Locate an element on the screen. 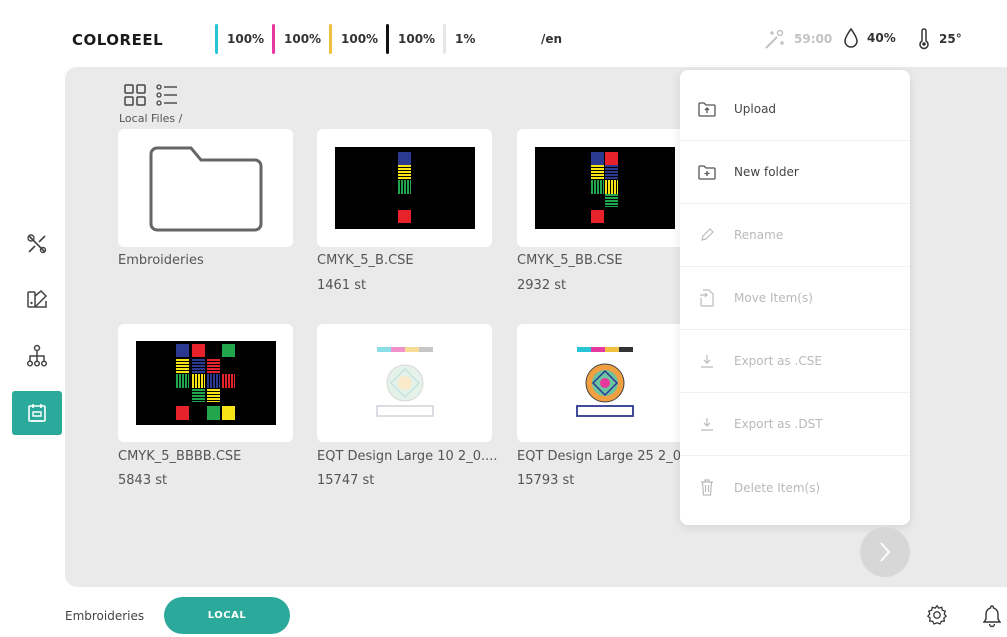 Image resolution: width=1007 pixels, height=637 pixels. language-selector: /en is located at coordinates (551, 39).